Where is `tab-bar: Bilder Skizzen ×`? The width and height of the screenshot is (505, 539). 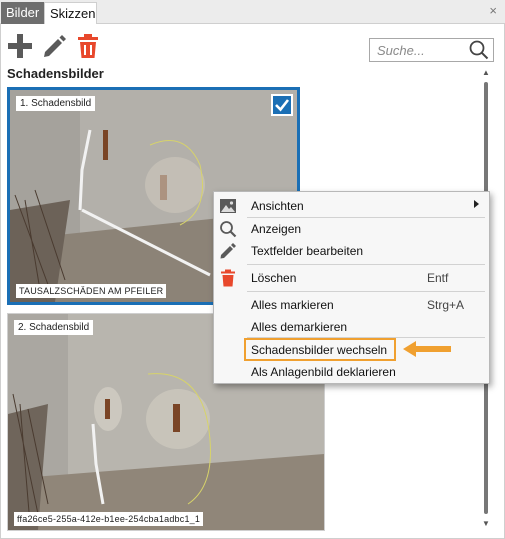
tab-bar: Bilder Skizzen × is located at coordinates (252, 12).